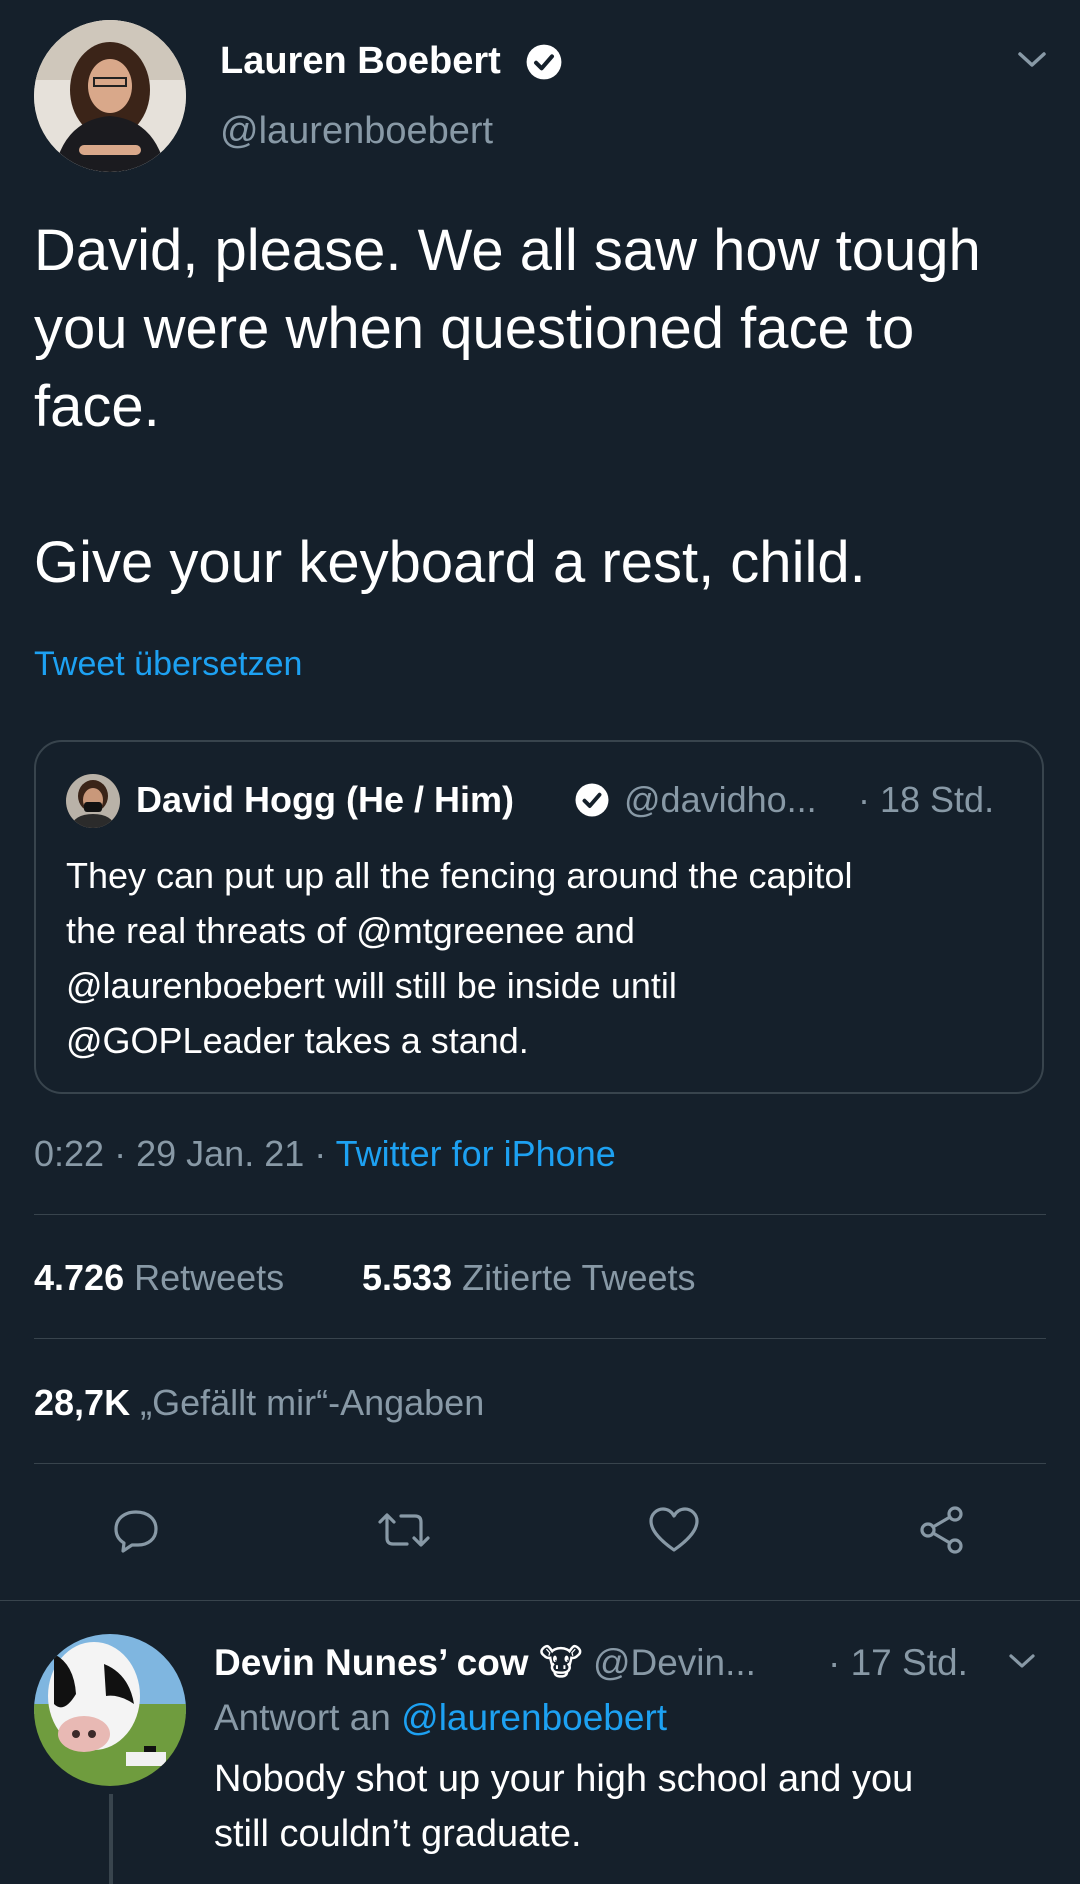  I want to click on reply-button, so click(136, 1532).